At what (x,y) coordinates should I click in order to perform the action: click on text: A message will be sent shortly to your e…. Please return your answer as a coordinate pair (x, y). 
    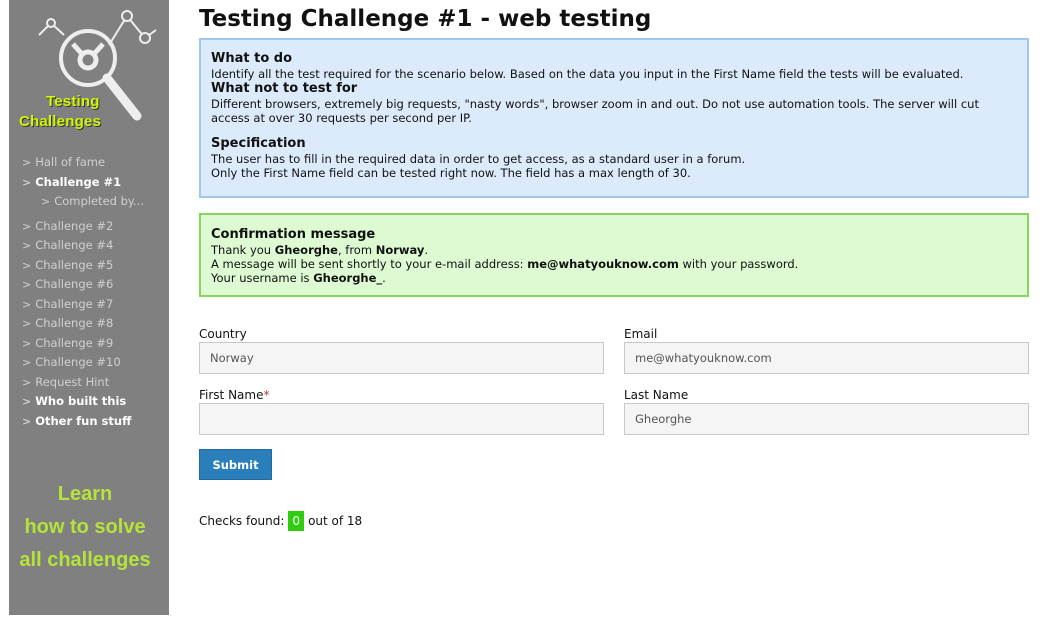
    Looking at the image, I should click on (369, 264).